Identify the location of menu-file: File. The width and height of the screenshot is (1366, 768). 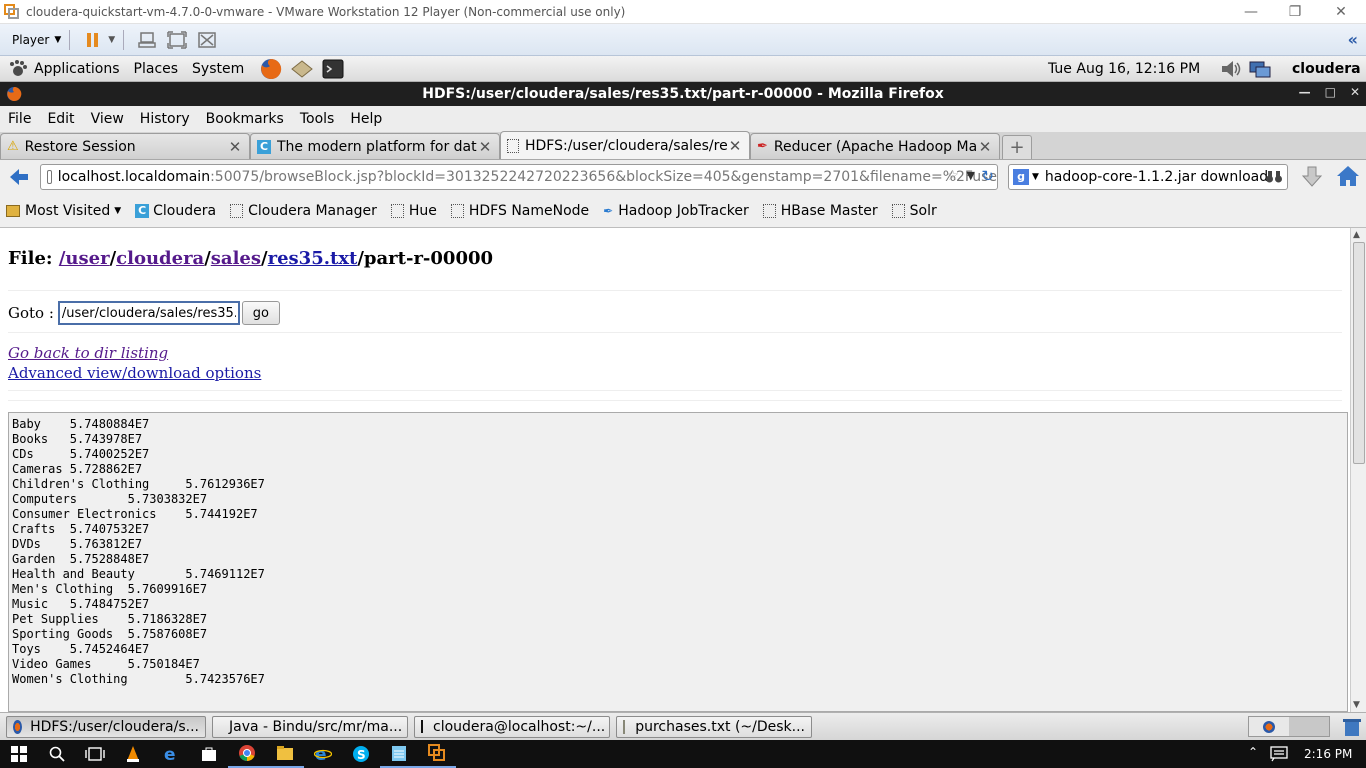
(19, 119).